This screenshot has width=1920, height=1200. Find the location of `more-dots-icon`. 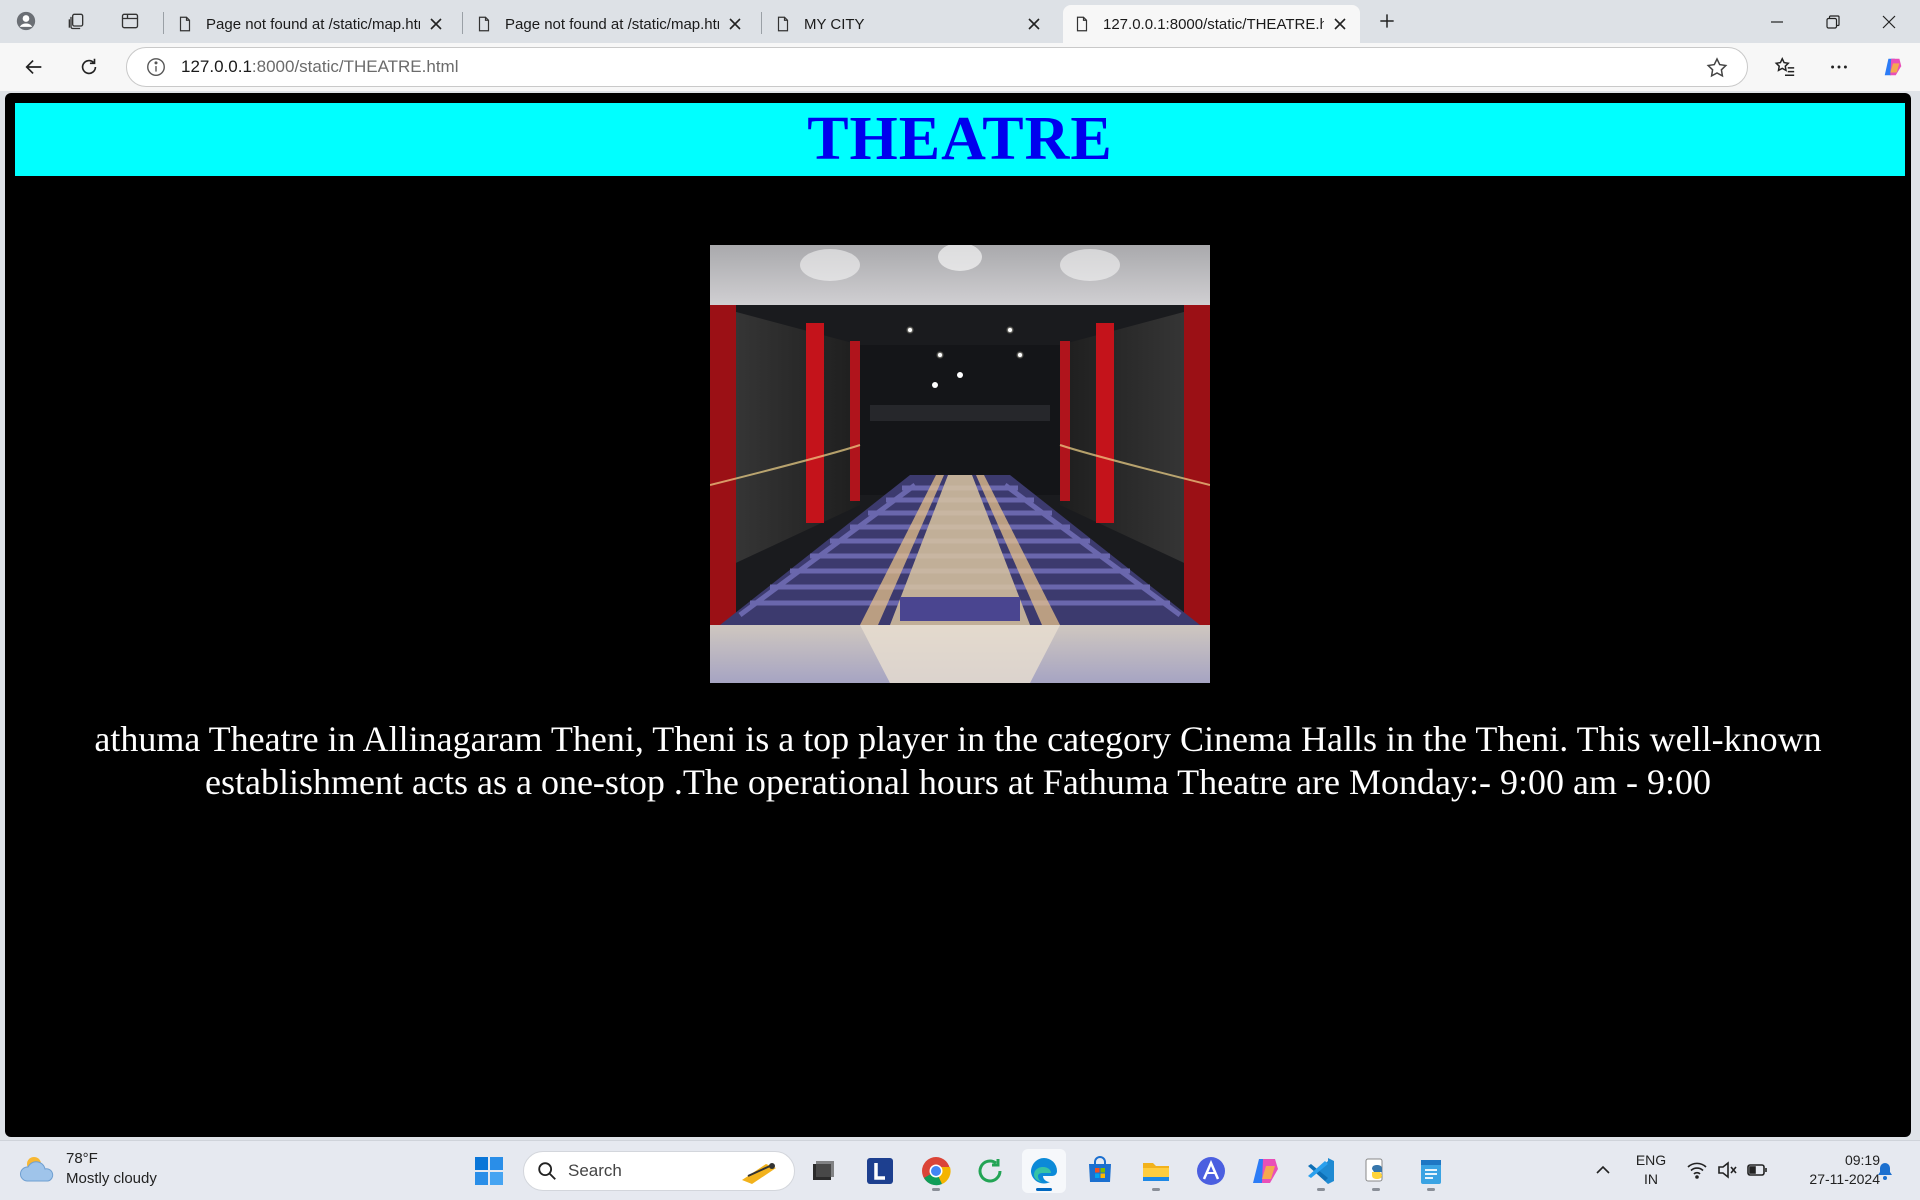

more-dots-icon is located at coordinates (1839, 67).